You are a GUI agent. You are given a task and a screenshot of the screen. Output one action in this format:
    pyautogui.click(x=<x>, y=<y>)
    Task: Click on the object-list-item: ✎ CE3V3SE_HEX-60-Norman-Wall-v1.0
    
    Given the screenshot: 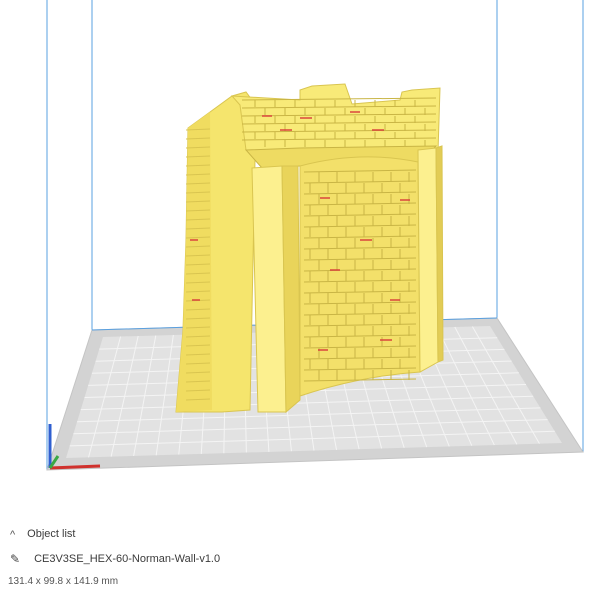 What is the action you would take?
    pyautogui.click(x=115, y=559)
    